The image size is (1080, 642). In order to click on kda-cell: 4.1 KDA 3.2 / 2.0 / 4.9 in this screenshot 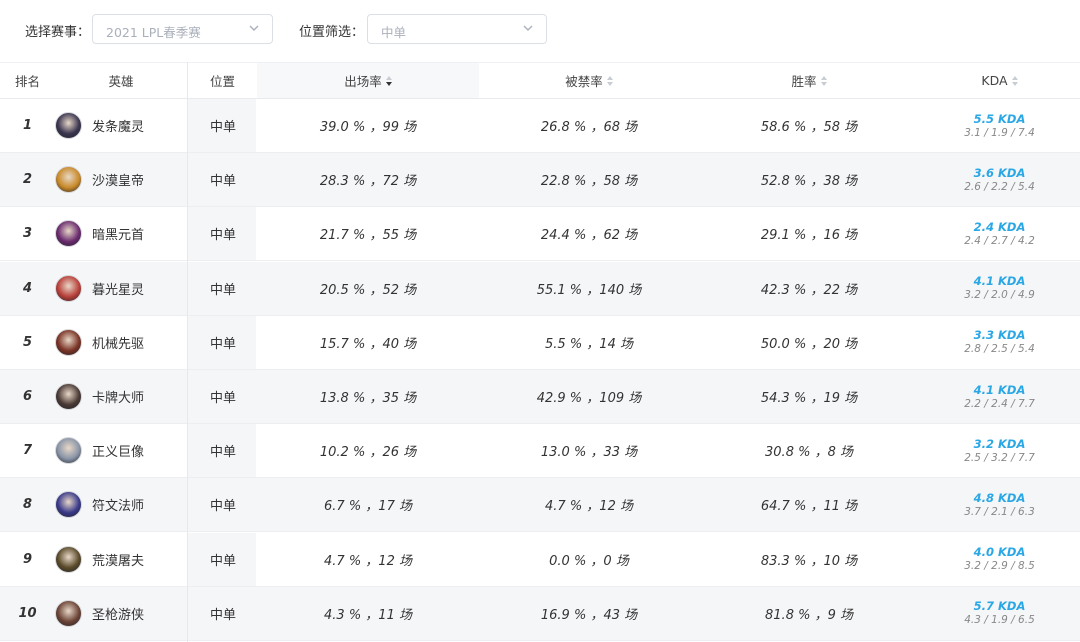, I will do `click(999, 288)`.